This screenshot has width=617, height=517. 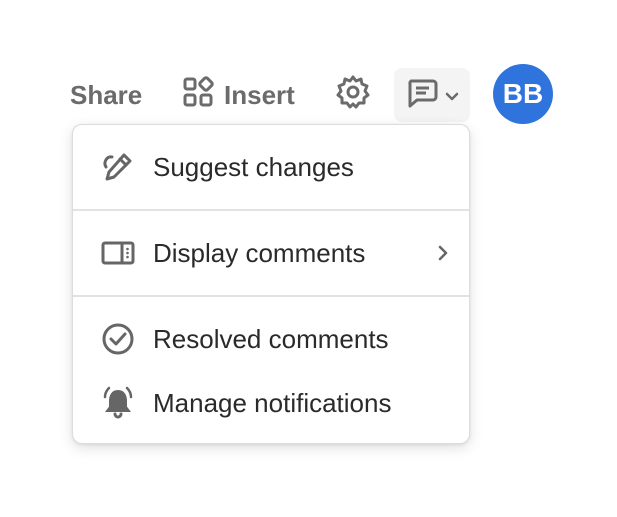 What do you see at coordinates (443, 253) in the screenshot?
I see `chevron-right-icon` at bounding box center [443, 253].